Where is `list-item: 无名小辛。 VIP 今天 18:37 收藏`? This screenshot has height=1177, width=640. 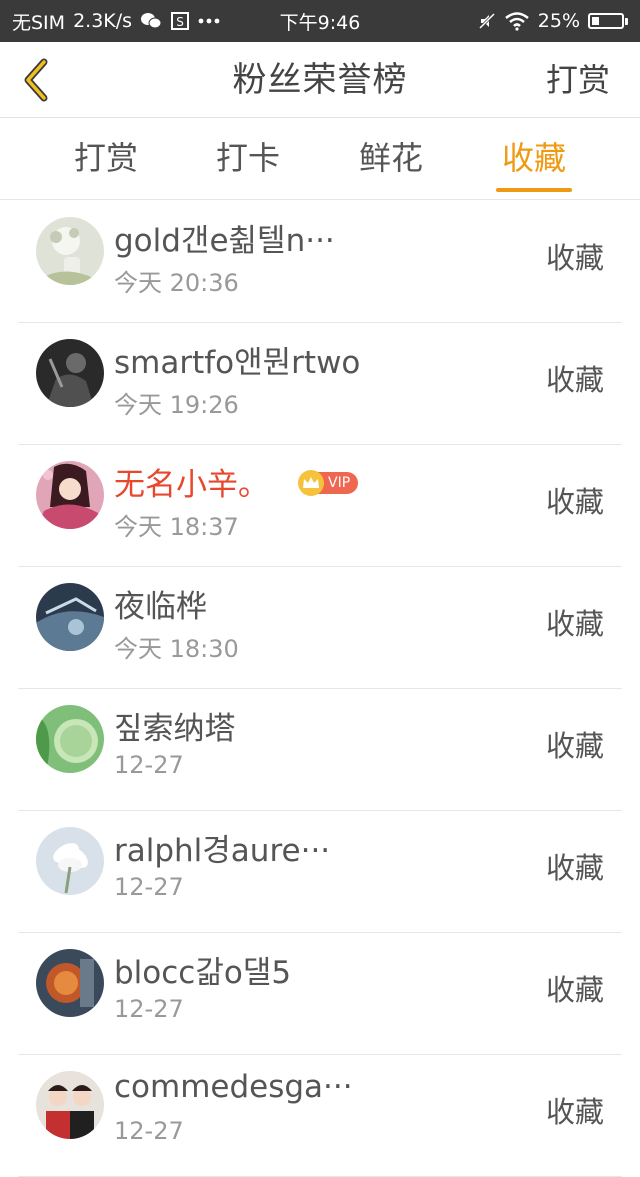 list-item: 无名小辛。 VIP 今天 18:37 收藏 is located at coordinates (320, 506).